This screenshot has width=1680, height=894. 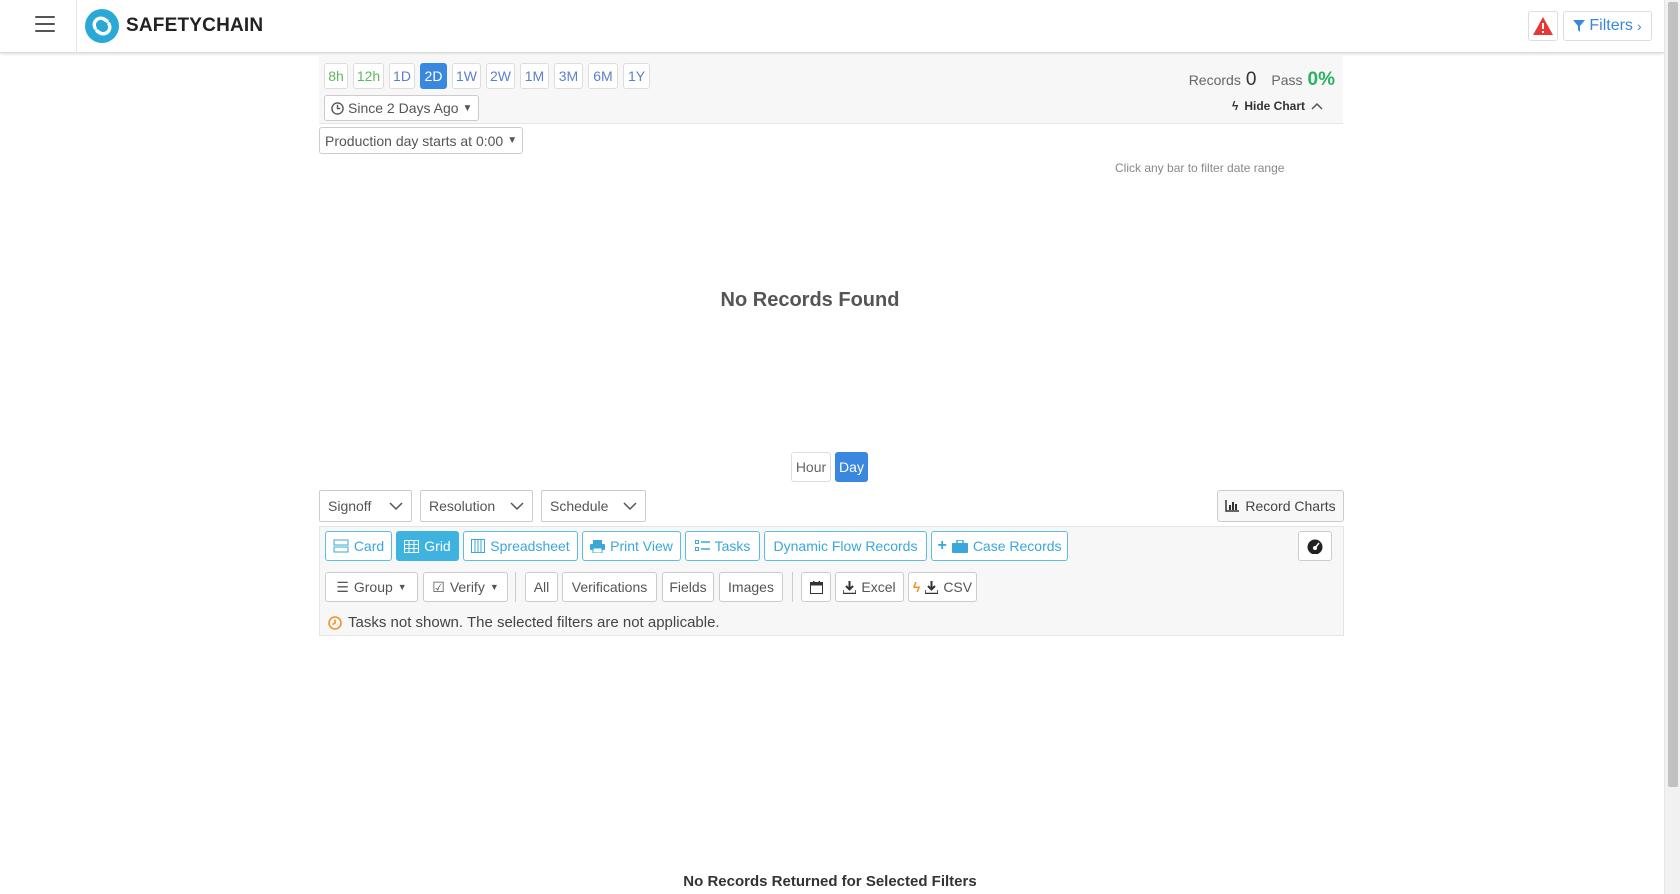 What do you see at coordinates (541, 587) in the screenshot?
I see `all-button: All` at bounding box center [541, 587].